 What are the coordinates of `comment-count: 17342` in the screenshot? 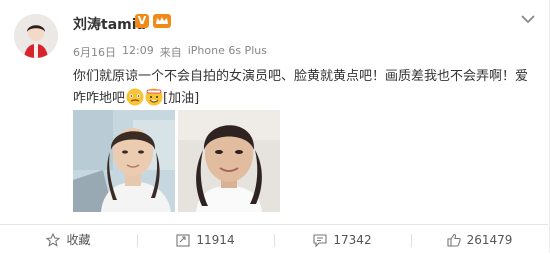 It's located at (352, 239).